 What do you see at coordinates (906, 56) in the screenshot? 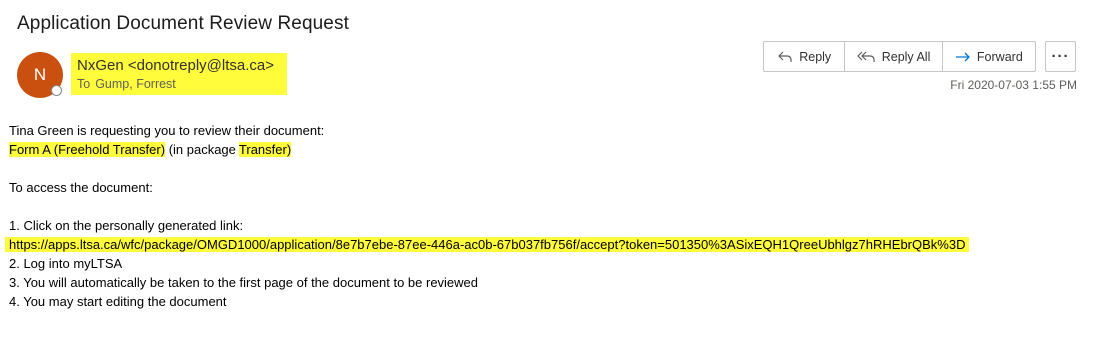
I see `reply-all-label: Reply All` at bounding box center [906, 56].